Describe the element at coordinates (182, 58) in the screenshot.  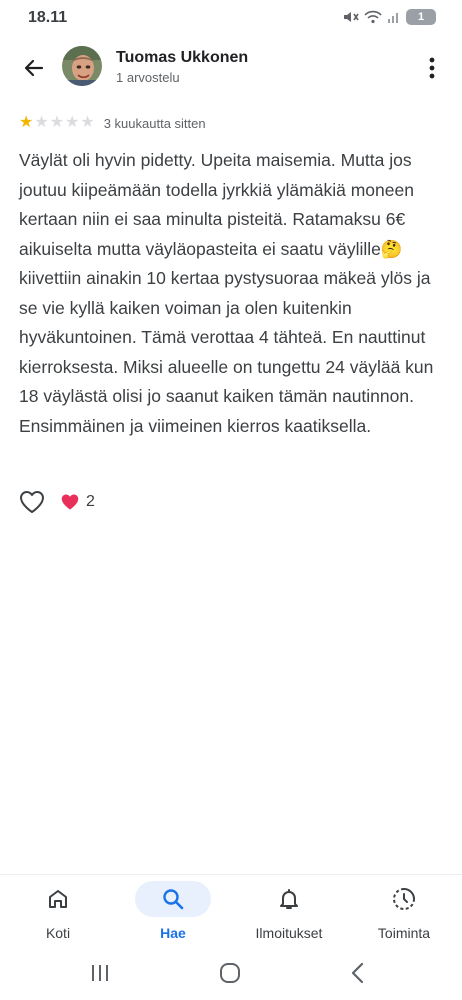
I see `reviewer-name: Tuomas Ukkonen` at that location.